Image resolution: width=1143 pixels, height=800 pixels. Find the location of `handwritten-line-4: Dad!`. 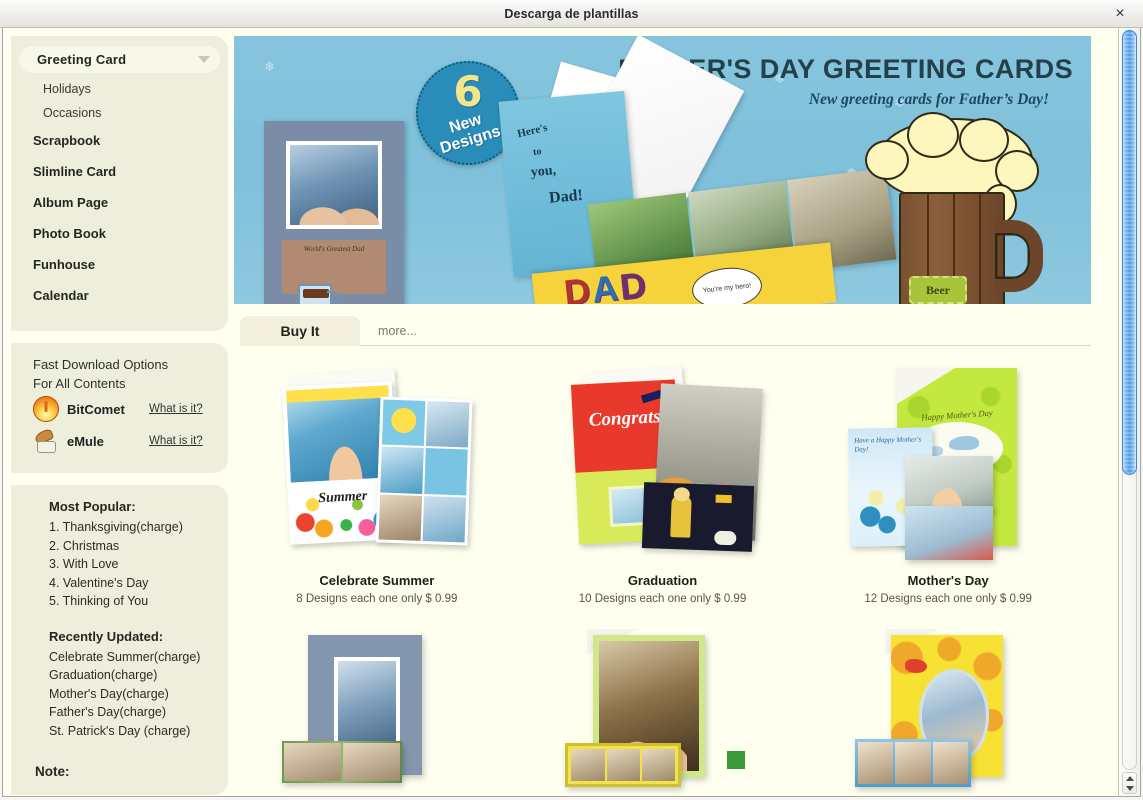

handwritten-line-4: Dad! is located at coordinates (566, 196).